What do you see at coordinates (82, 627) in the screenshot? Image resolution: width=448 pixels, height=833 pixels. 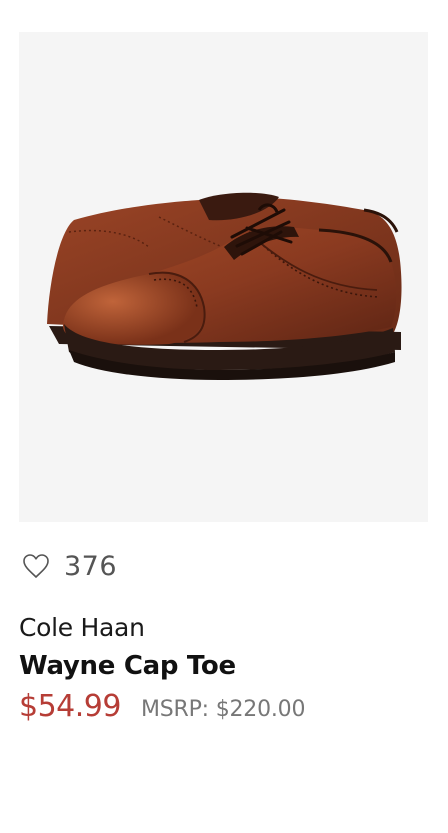 I see `brand-name: Cole Haan` at bounding box center [82, 627].